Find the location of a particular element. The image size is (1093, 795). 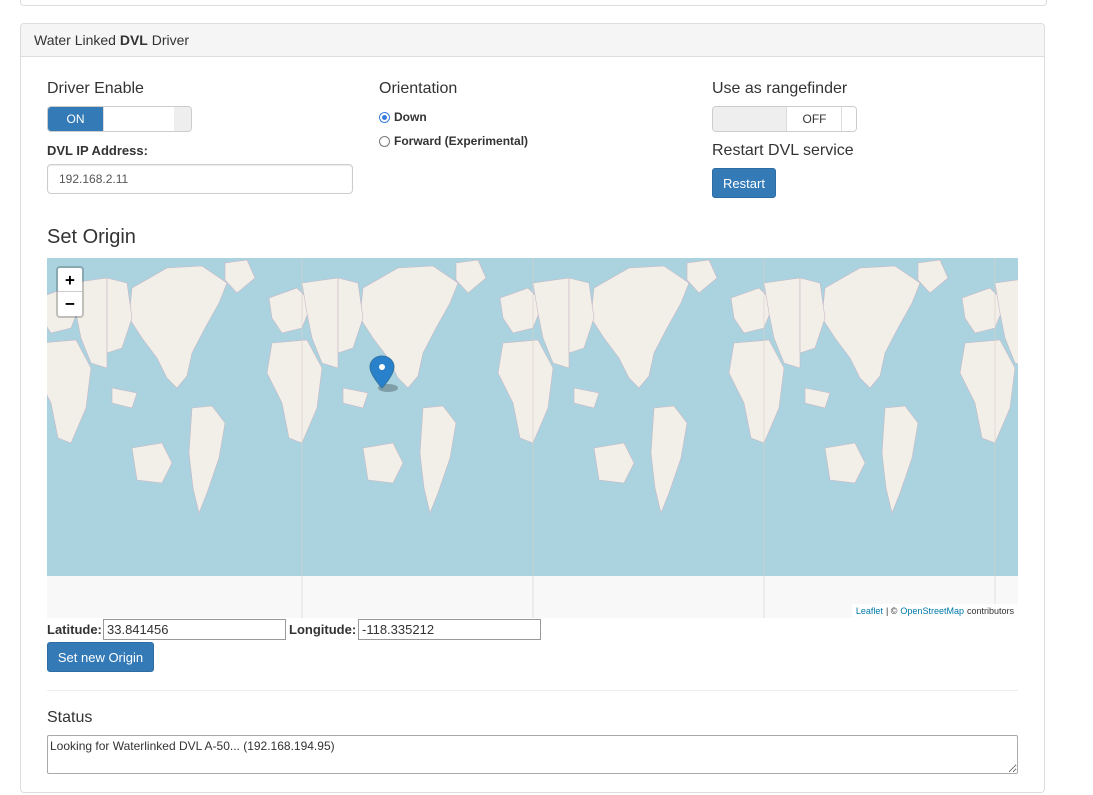

leaflet-link: Leaflet is located at coordinates (869, 611).